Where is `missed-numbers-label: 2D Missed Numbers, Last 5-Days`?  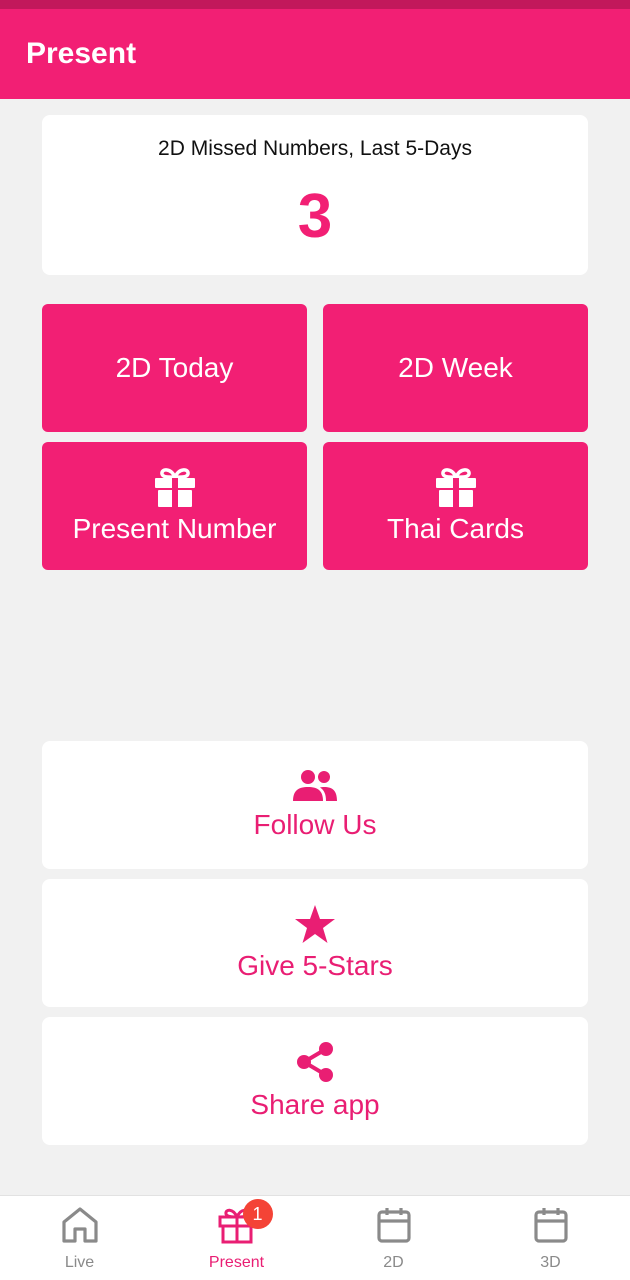
missed-numbers-label: 2D Missed Numbers, Last 5-Days is located at coordinates (315, 148).